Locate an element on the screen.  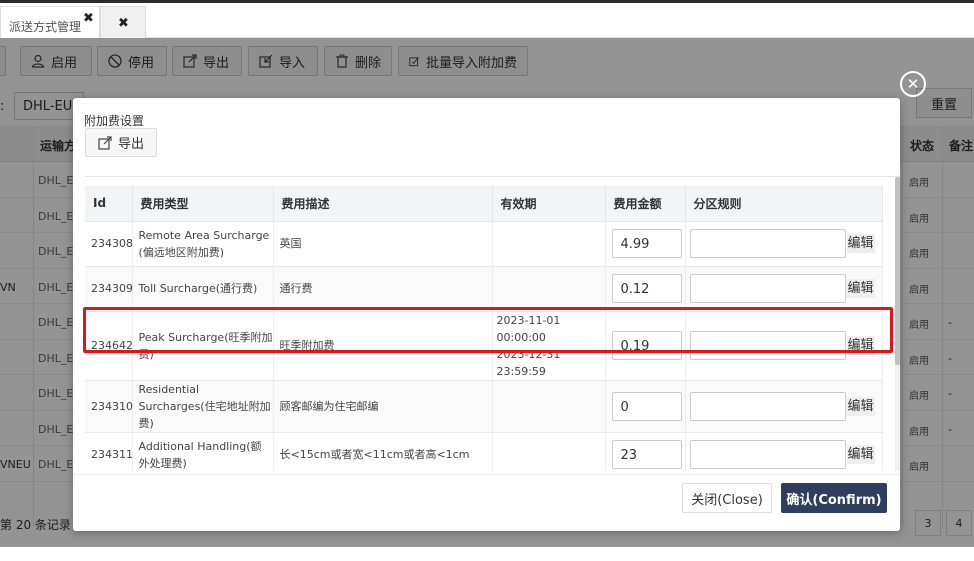
tab-bar: 派送方式管理 ✖ ✖ is located at coordinates (487, 20).